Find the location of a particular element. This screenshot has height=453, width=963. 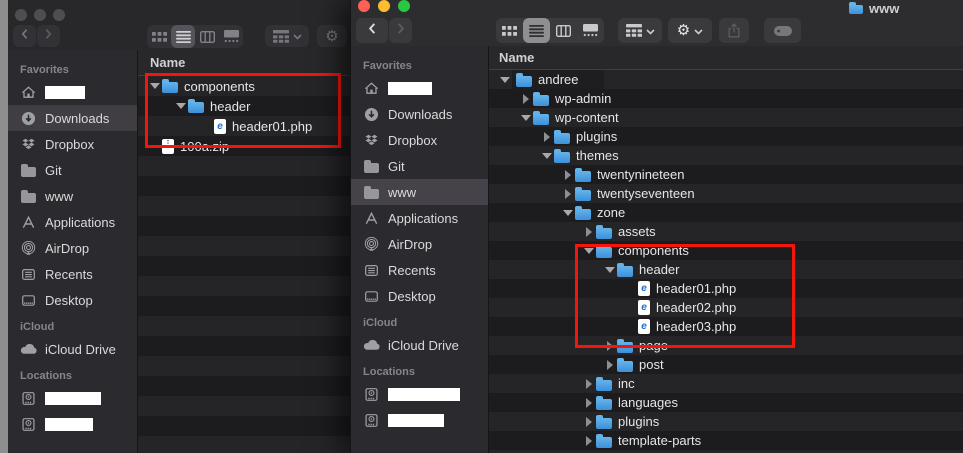

tree-row-languages: languages is located at coordinates (726, 402).